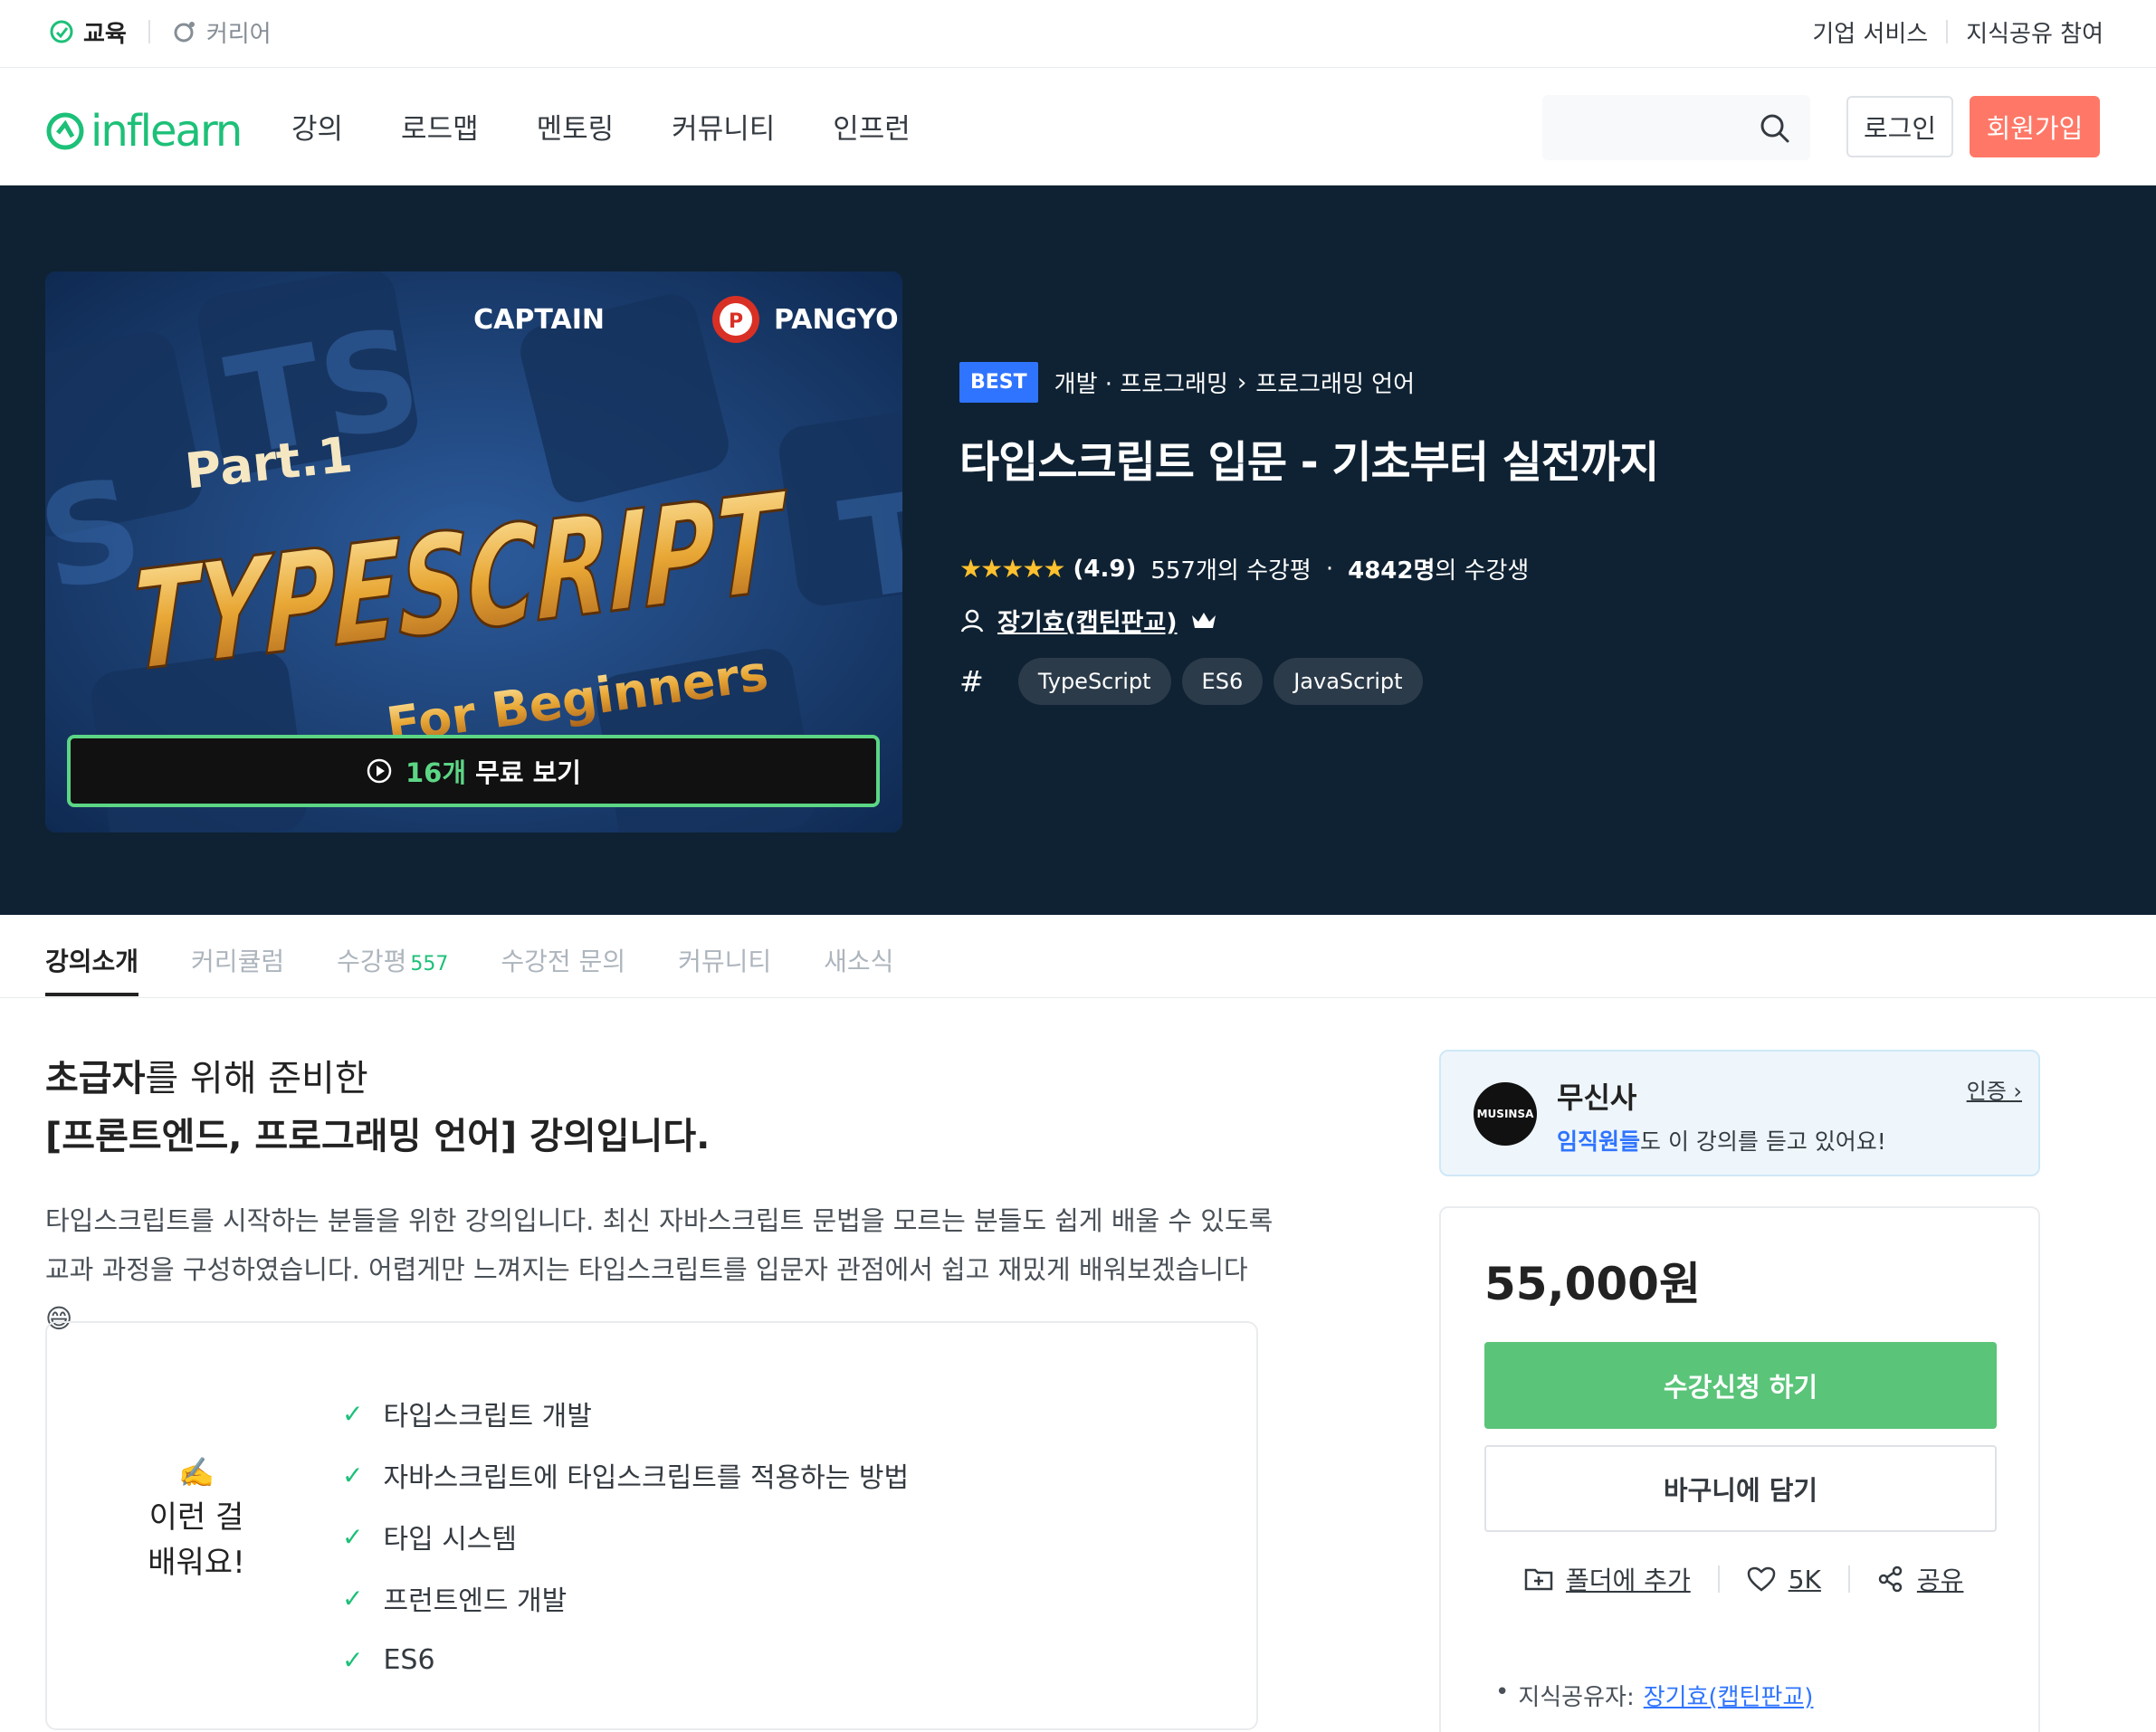 Image resolution: width=2156 pixels, height=1732 pixels. What do you see at coordinates (1576, 1697) in the screenshot?
I see `sharer-prefix: 지식공유자:` at bounding box center [1576, 1697].